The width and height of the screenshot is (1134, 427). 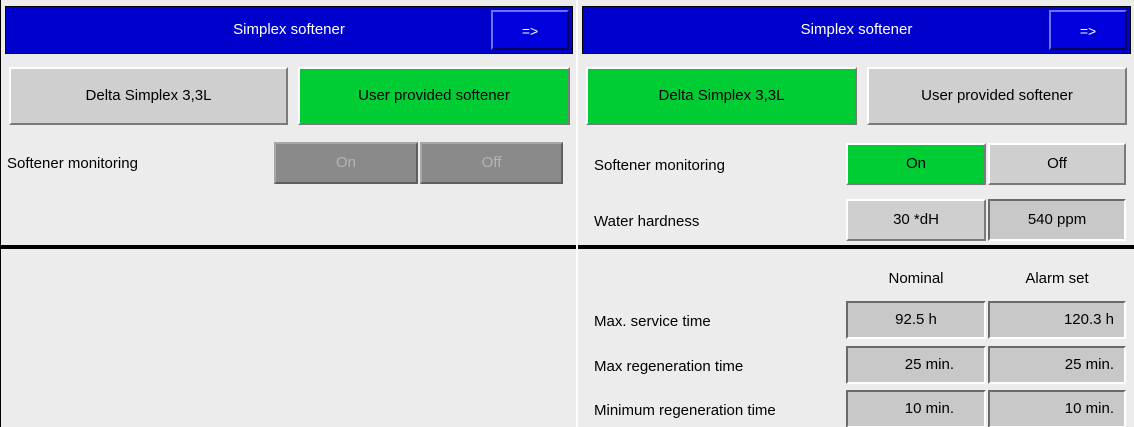 I want to click on max-regeneration-time-label: Max regeneration time, so click(x=669, y=366).